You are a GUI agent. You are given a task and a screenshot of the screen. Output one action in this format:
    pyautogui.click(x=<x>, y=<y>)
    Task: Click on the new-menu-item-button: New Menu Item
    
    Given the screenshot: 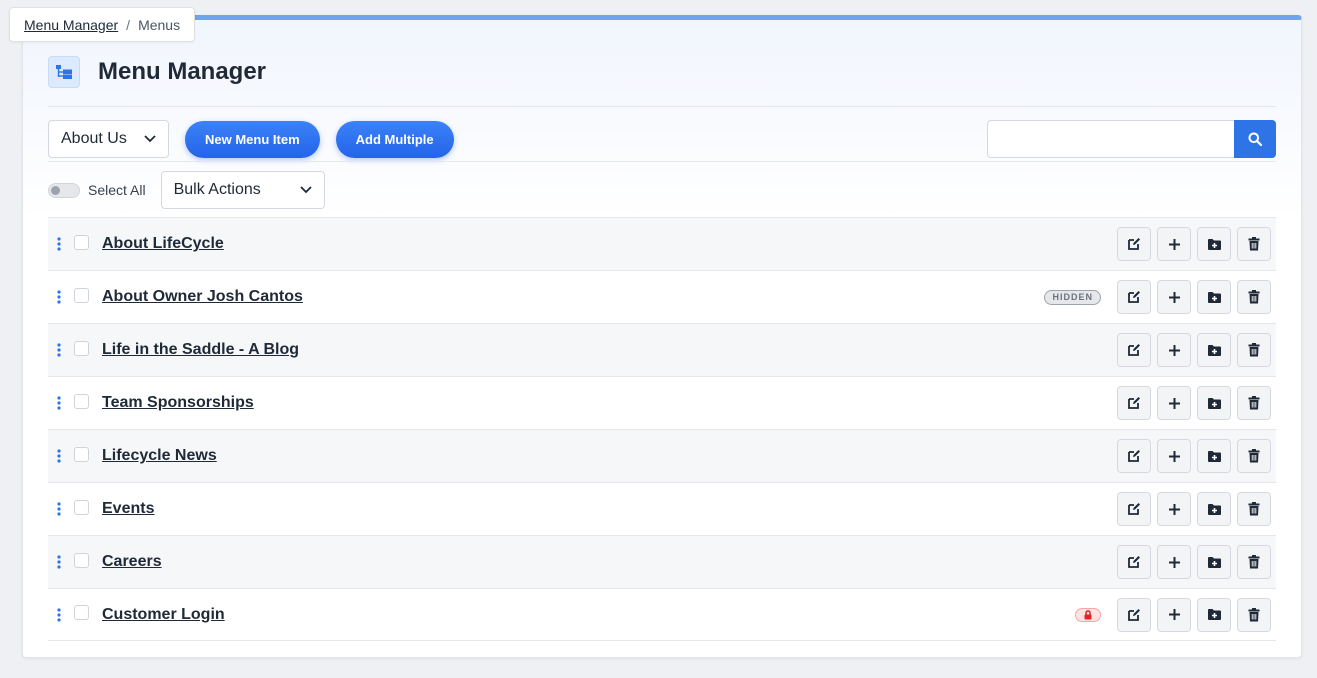 What is the action you would take?
    pyautogui.click(x=252, y=139)
    